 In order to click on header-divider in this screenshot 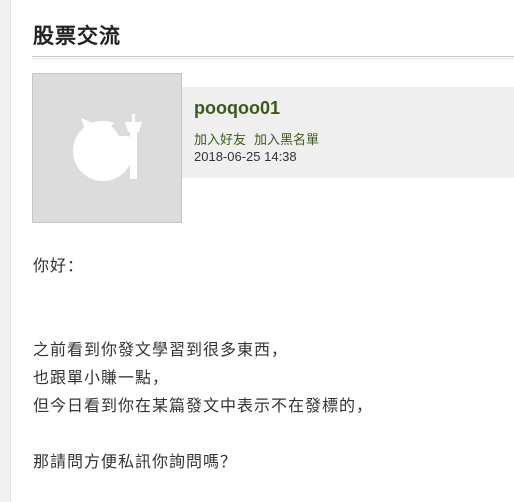, I will do `click(273, 57)`.